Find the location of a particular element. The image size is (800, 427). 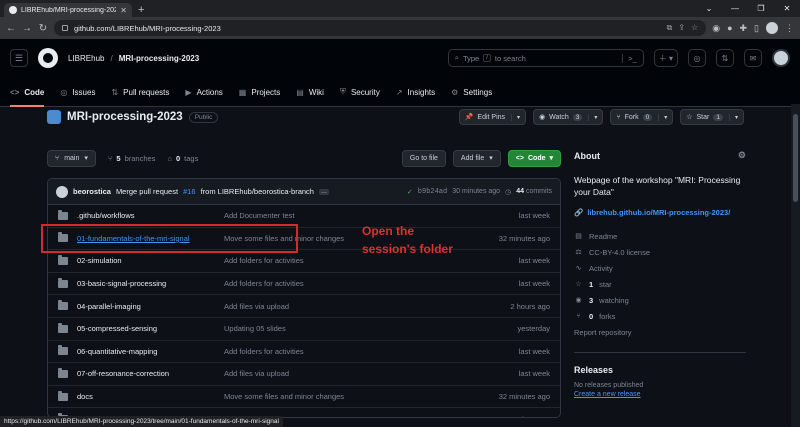

tab-actions: ▶ Actions is located at coordinates (203, 97).